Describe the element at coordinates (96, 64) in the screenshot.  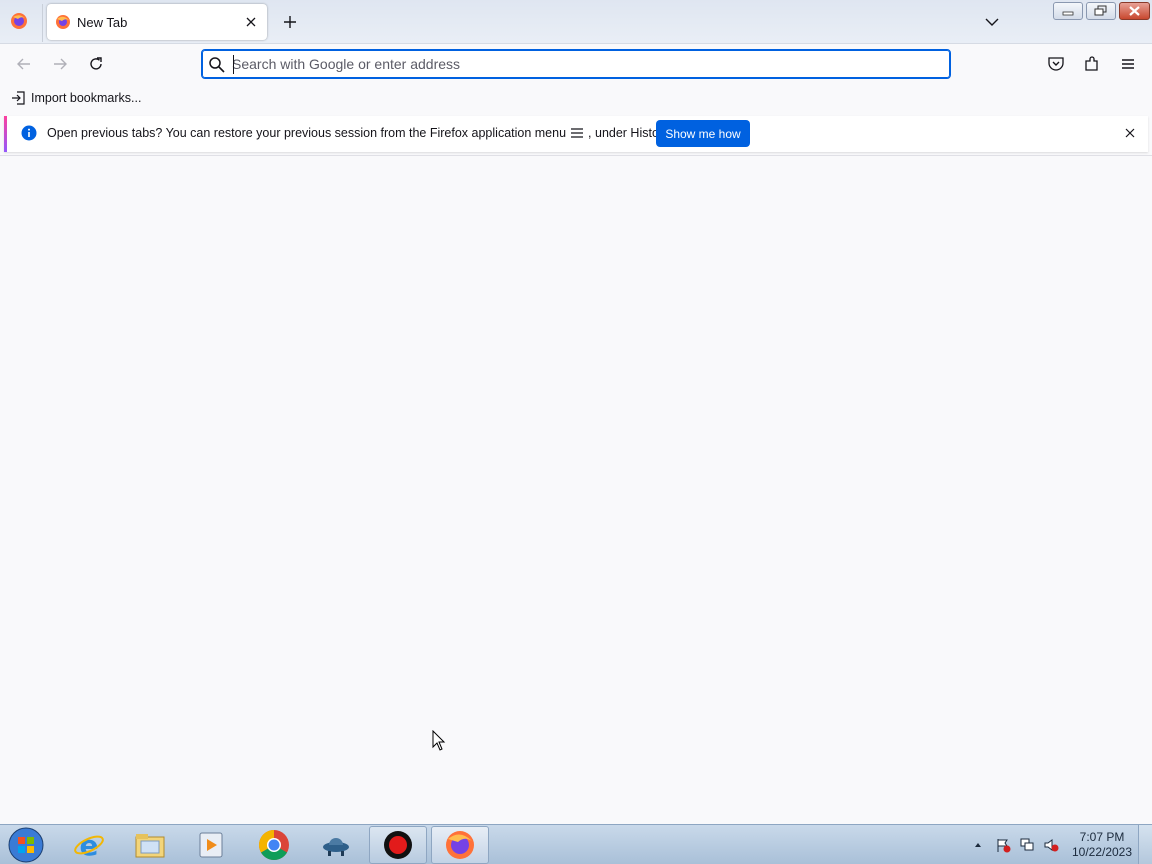
I see `reload-icon` at that location.